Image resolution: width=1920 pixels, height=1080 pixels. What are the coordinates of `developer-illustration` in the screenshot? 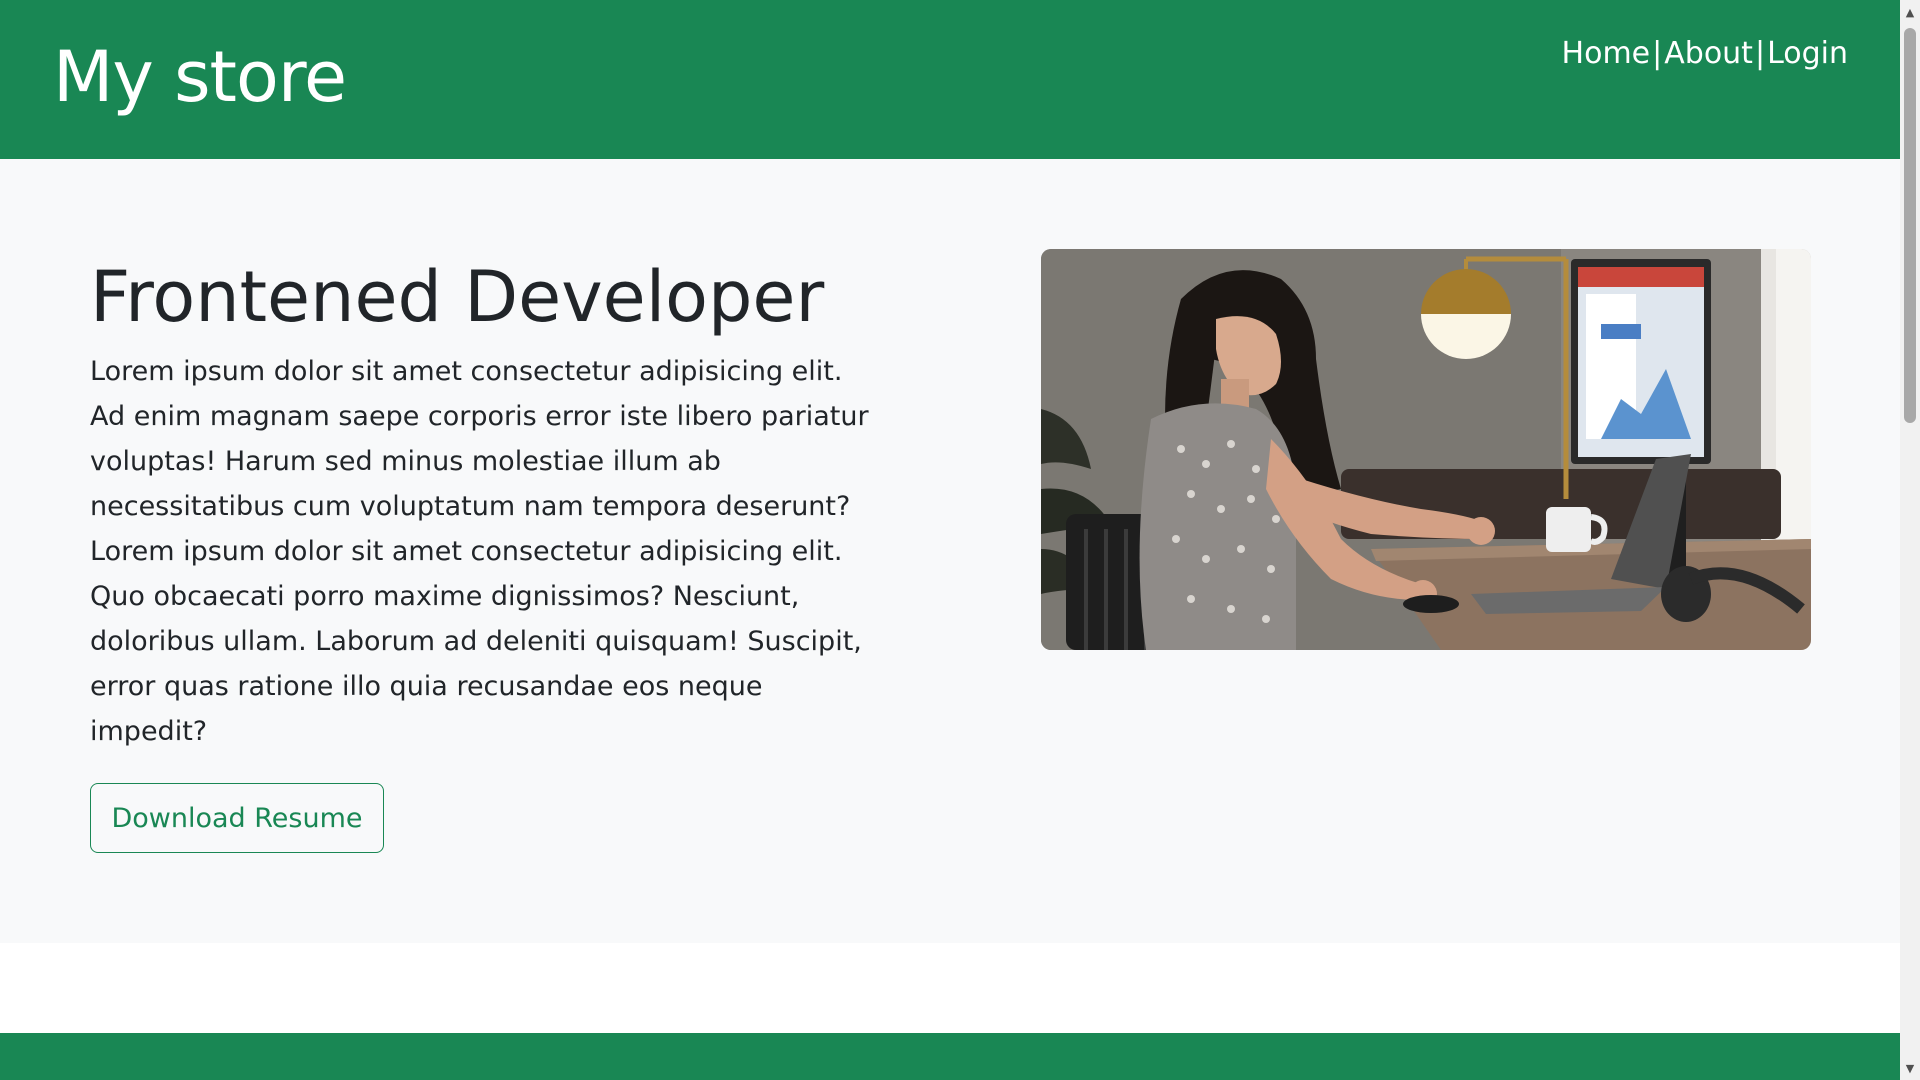 It's located at (1426, 449).